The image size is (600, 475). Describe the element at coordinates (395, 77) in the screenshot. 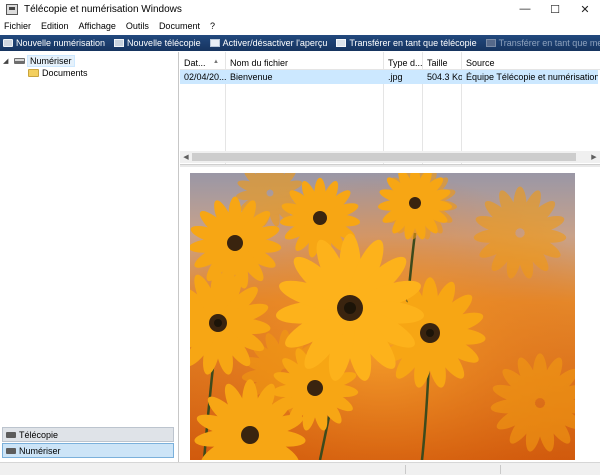

I see `cell-type: .jpg` at that location.